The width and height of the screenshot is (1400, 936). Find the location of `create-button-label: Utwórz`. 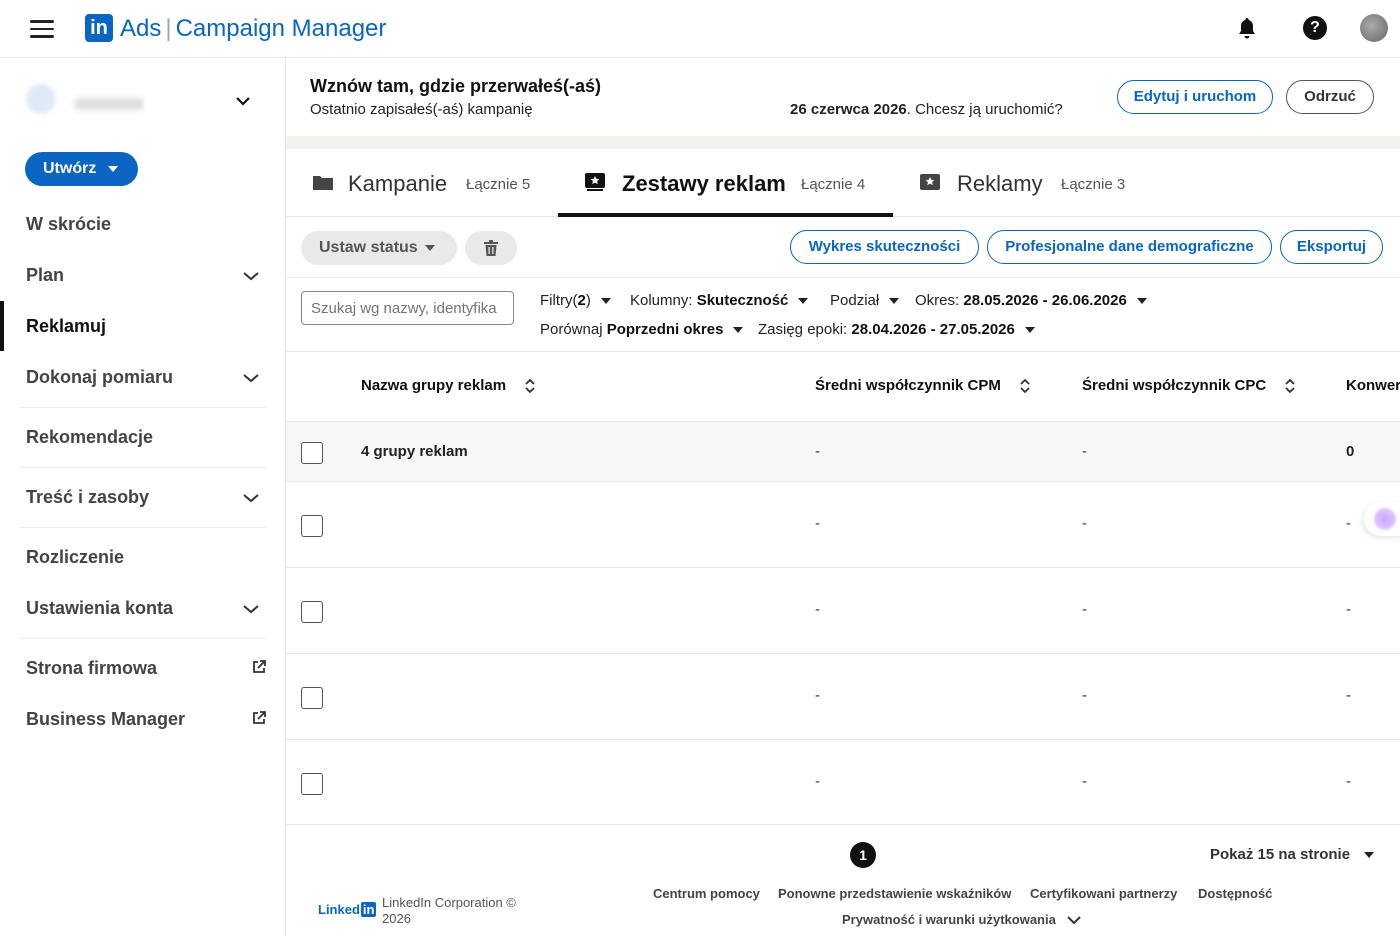

create-button-label: Utwórz is located at coordinates (70, 168).